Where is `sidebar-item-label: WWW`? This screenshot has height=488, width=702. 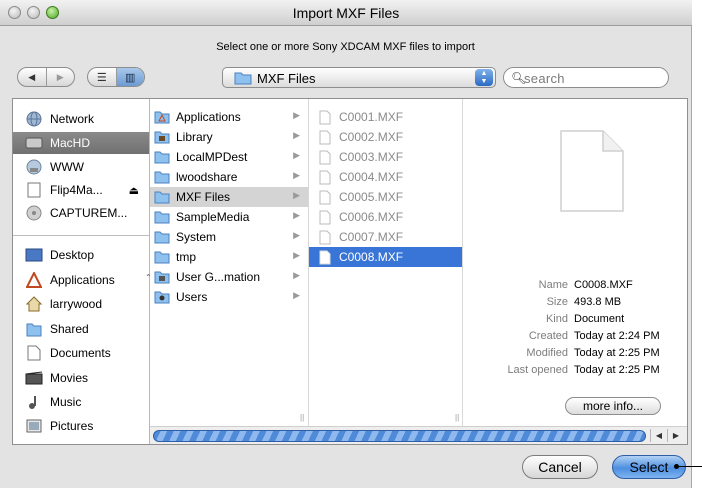
sidebar-item-label: WWW is located at coordinates (67, 167).